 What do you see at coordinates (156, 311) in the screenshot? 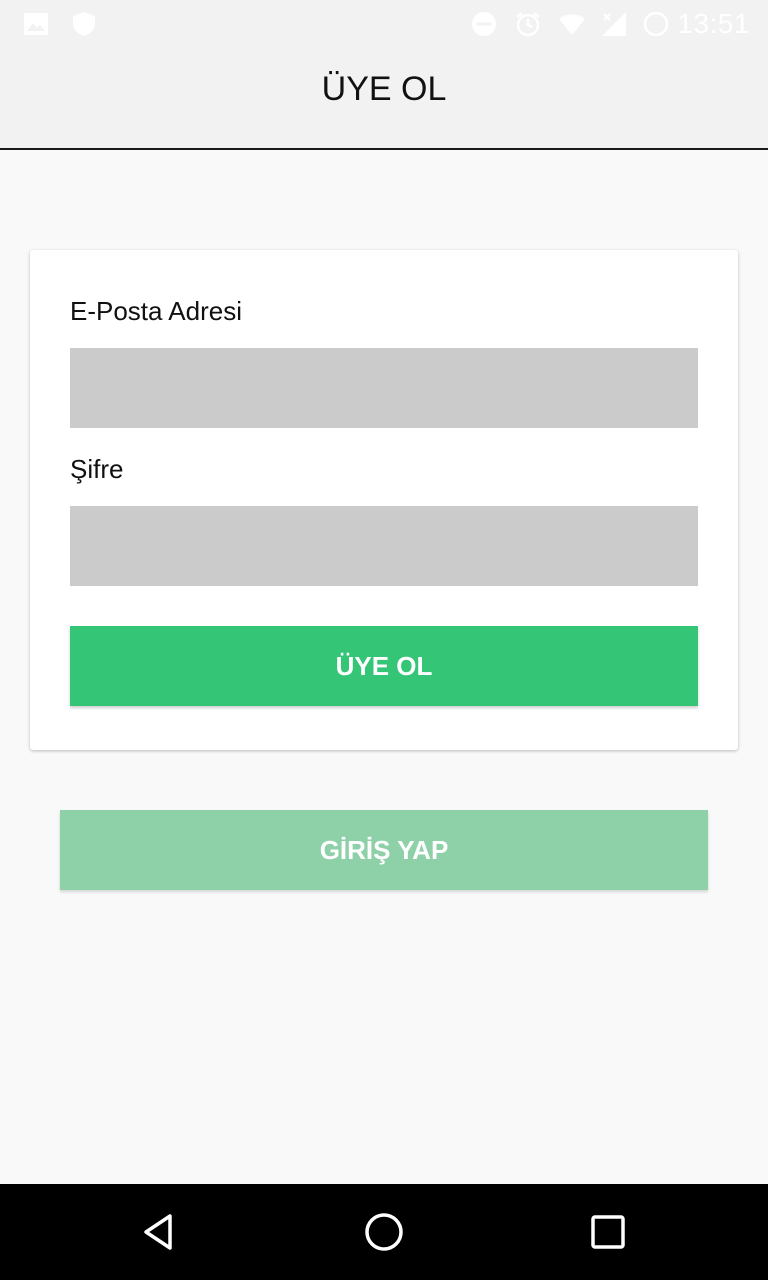
I see `email-label: E-Posta Adresi` at bounding box center [156, 311].